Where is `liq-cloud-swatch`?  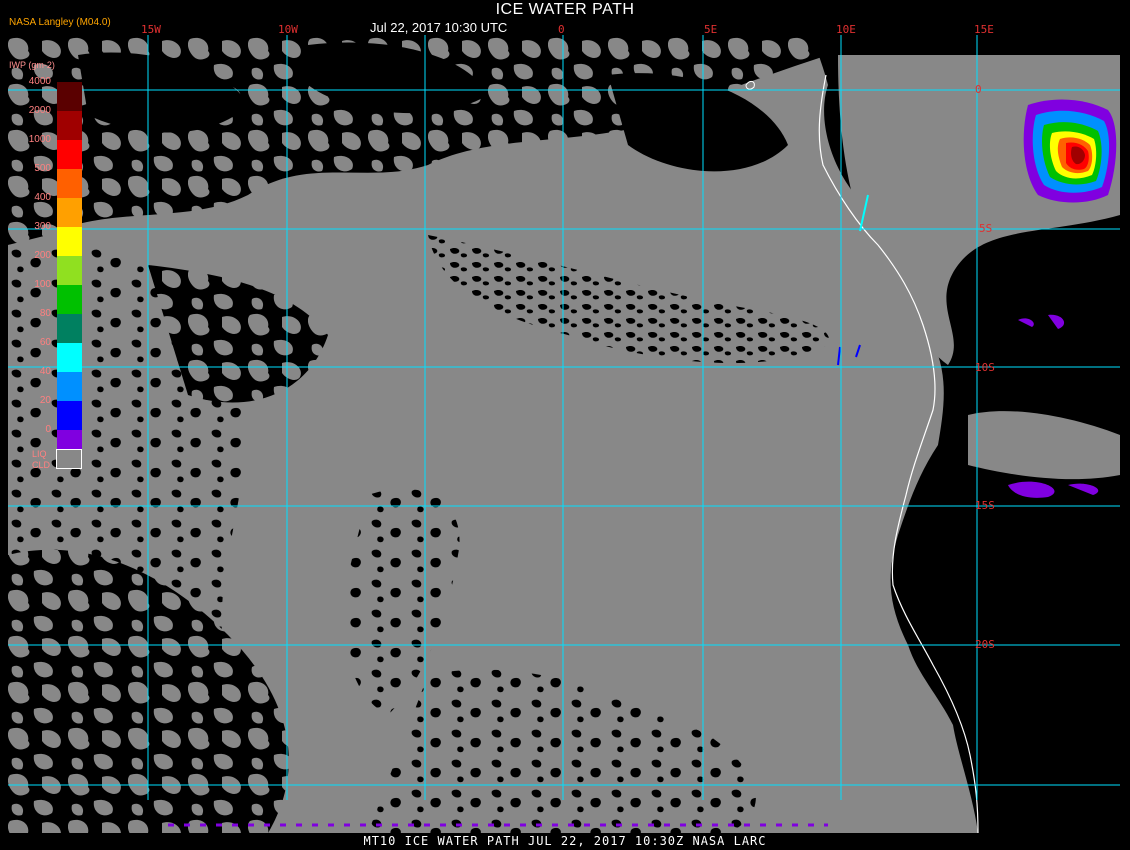
liq-cloud-swatch is located at coordinates (69, 459).